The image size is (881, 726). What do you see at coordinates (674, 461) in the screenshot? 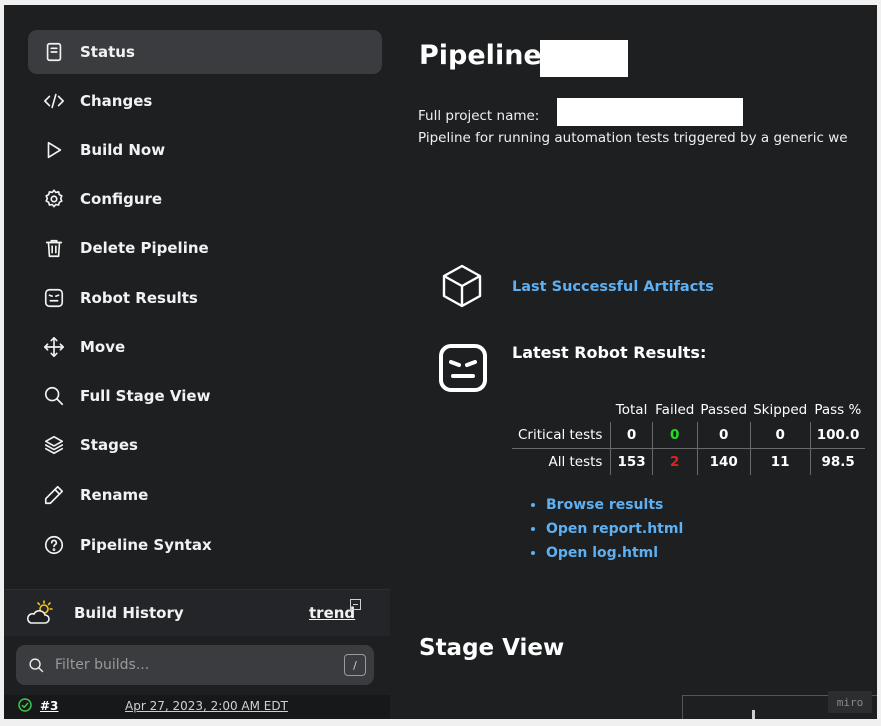
I see `failed-cell: 2` at bounding box center [674, 461].